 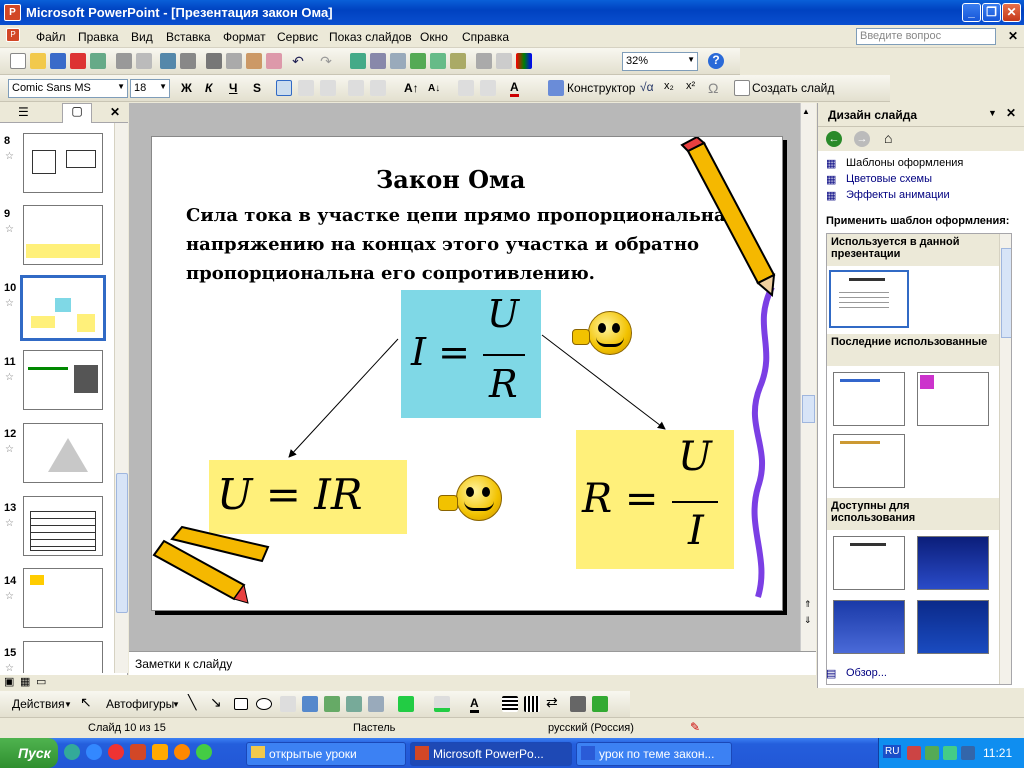 What do you see at coordinates (354, 704) in the screenshot?
I see `clipart-icon` at bounding box center [354, 704].